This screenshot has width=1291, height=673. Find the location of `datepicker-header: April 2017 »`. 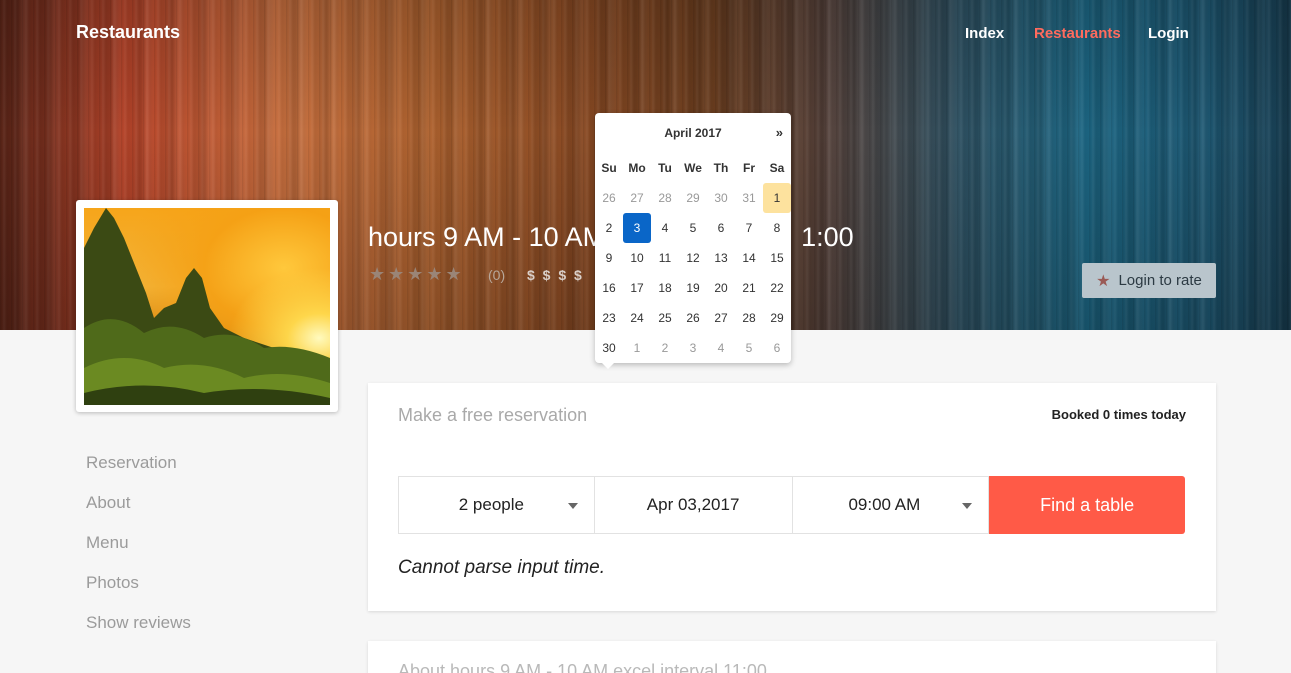

datepicker-header: April 2017 » is located at coordinates (693, 133).